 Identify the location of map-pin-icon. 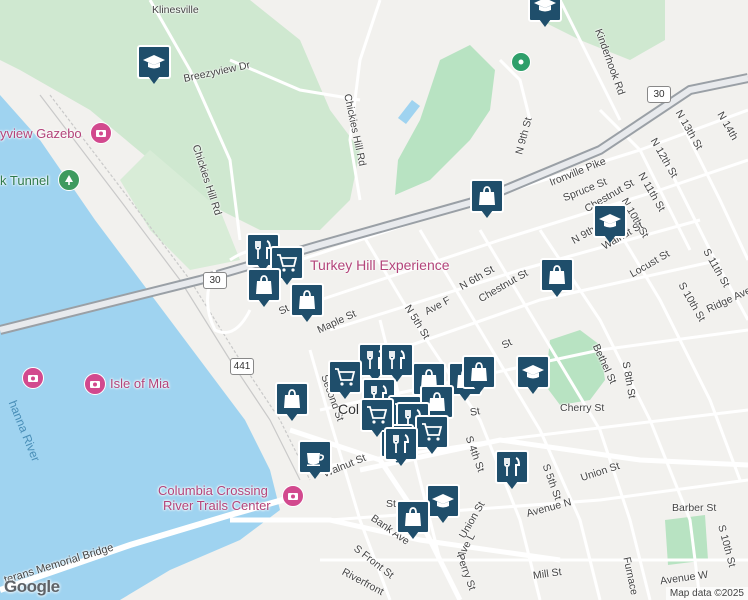
(521, 62).